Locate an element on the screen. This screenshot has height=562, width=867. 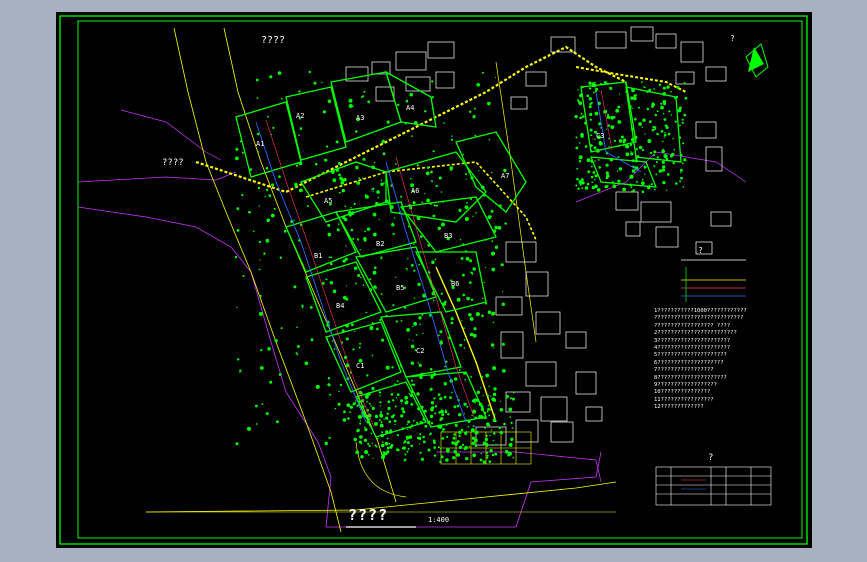
note-line: ?????????????????? ???? is located at coordinates (692, 325).